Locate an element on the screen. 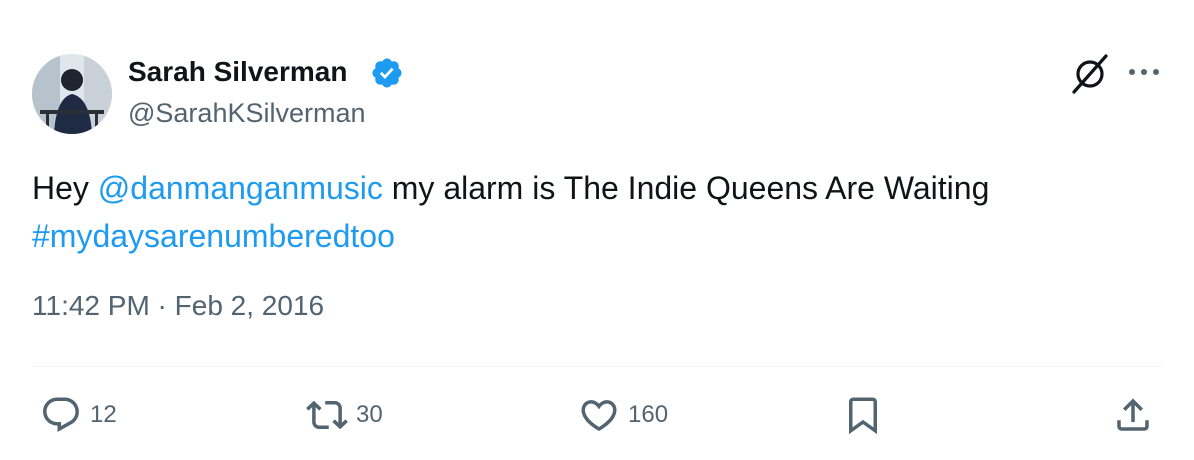  more-icon is located at coordinates (1144, 72).